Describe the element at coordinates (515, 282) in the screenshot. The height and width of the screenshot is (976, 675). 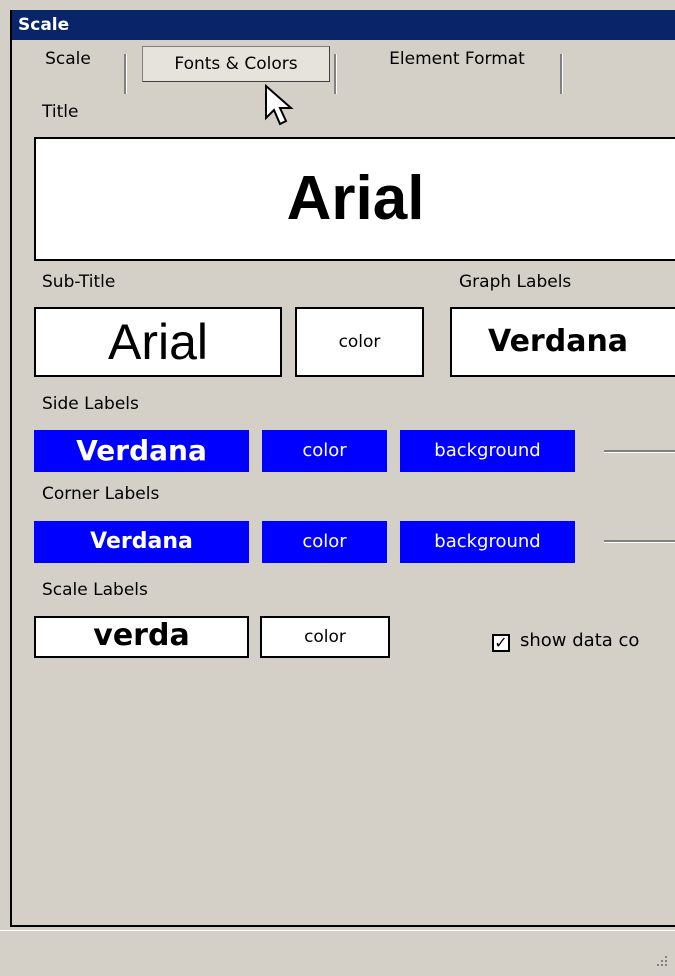
I see `graph-labels-label: Graph Labels` at that location.